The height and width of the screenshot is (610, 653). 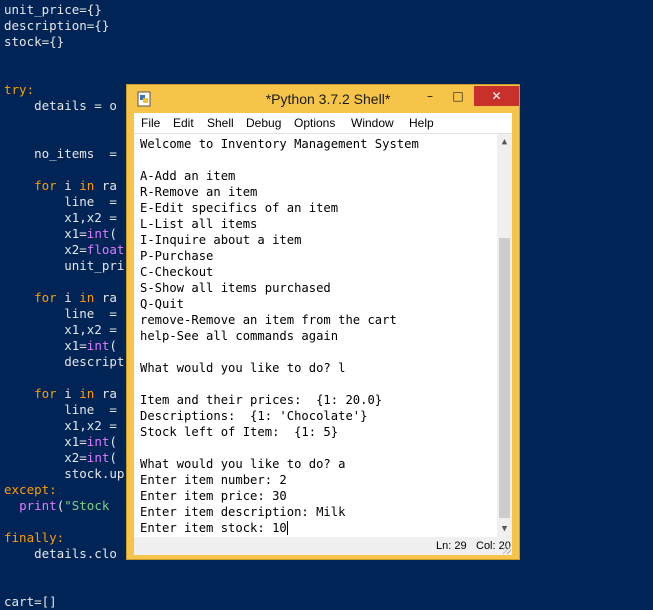 I want to click on vertical-scrollbar: ▲ ▼, so click(x=504, y=335).